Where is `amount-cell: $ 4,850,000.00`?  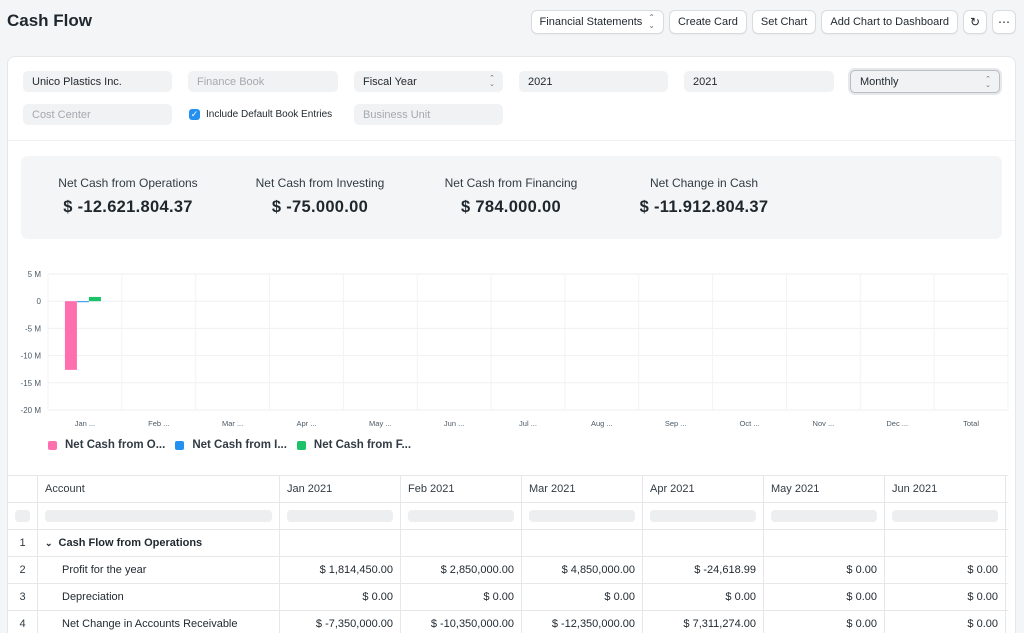
amount-cell: $ 4,850,000.00 is located at coordinates (582, 570).